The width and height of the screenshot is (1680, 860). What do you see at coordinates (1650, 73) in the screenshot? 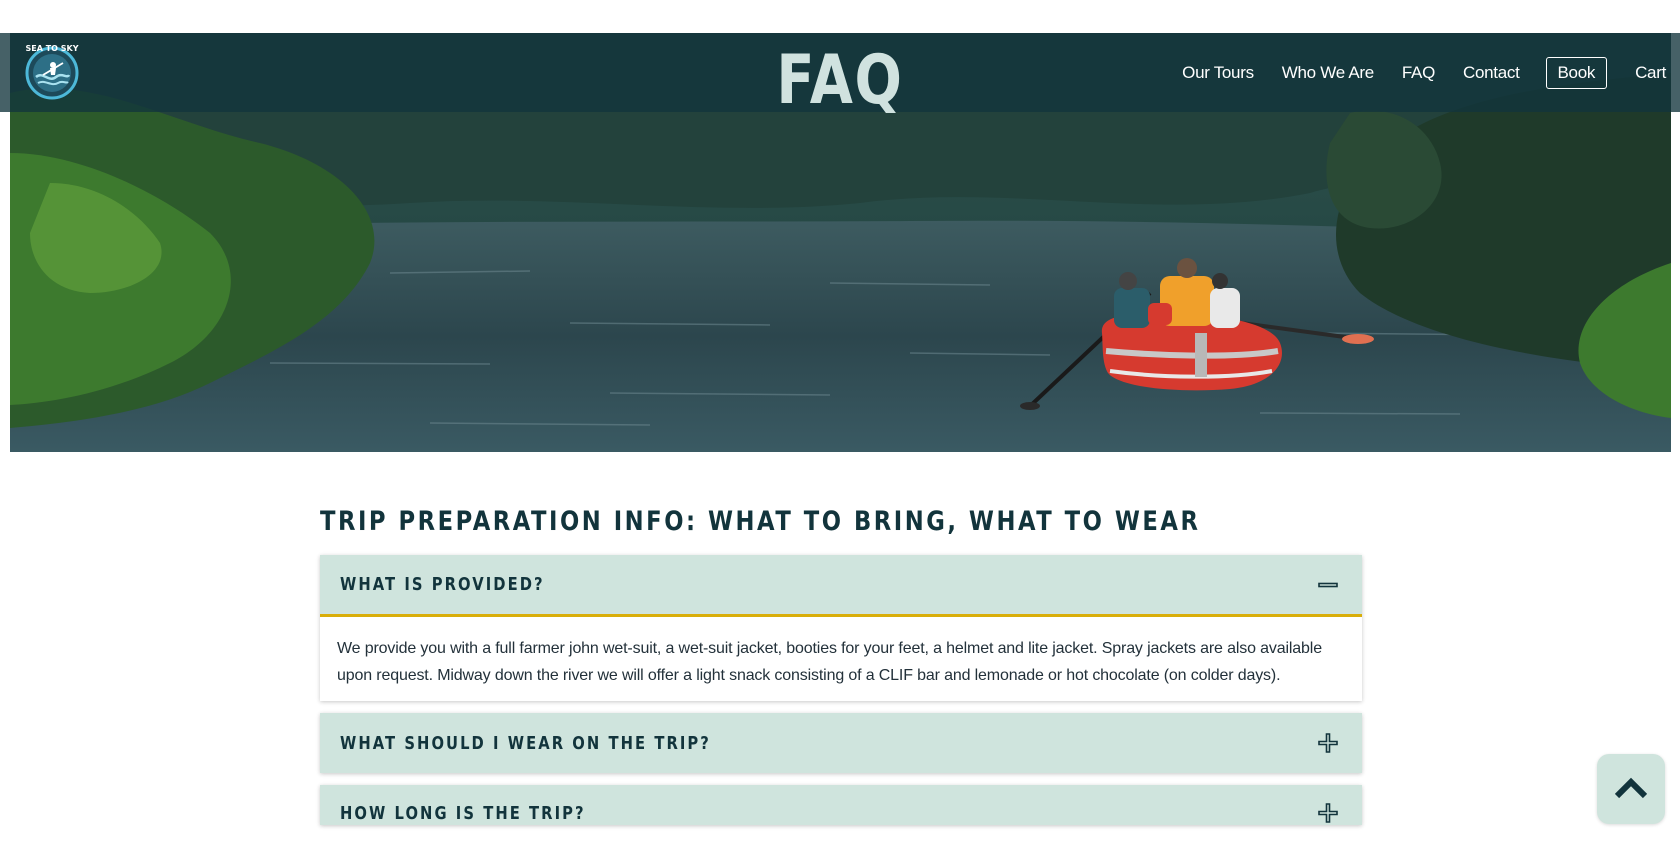
I see `cart-link: Cart` at bounding box center [1650, 73].